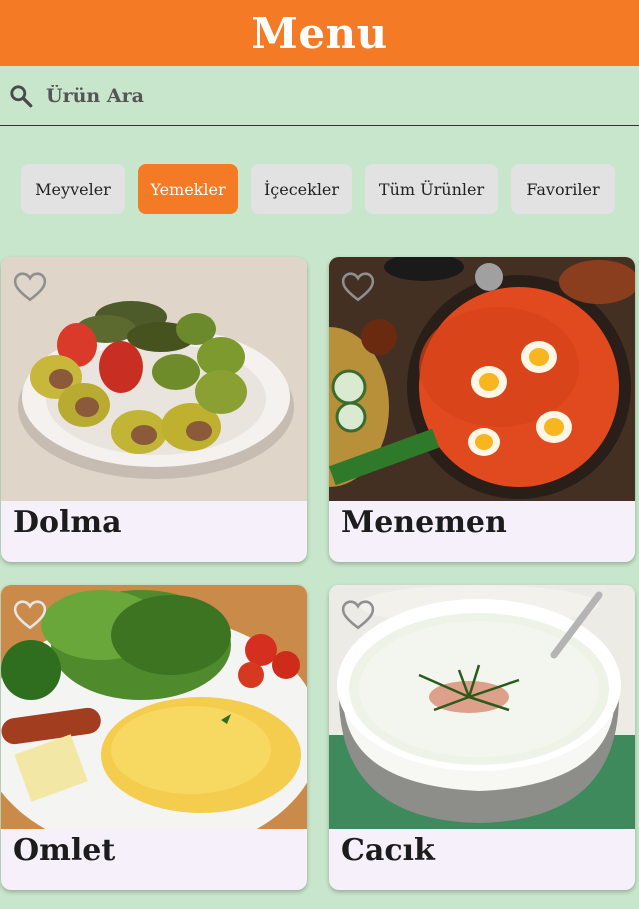 This screenshot has height=909, width=639. Describe the element at coordinates (301, 189) in the screenshot. I see `chip-icecekler: İçecekler` at that location.